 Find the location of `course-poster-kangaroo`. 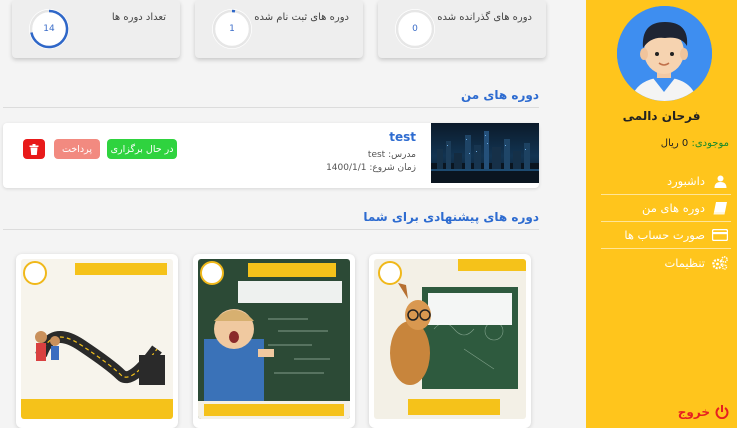

course-poster-kangaroo is located at coordinates (450, 339).